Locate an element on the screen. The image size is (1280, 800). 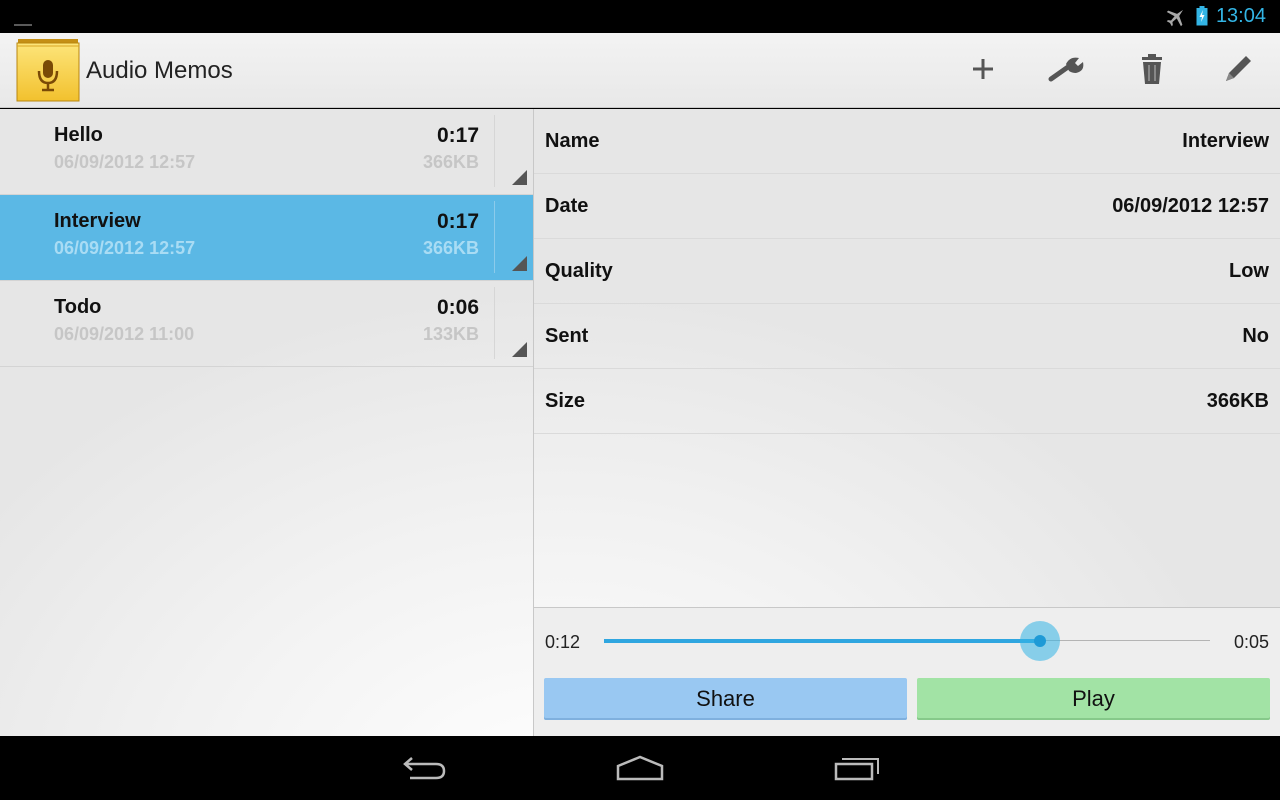
action-bar: Audio Memos is located at coordinates (640, 70).